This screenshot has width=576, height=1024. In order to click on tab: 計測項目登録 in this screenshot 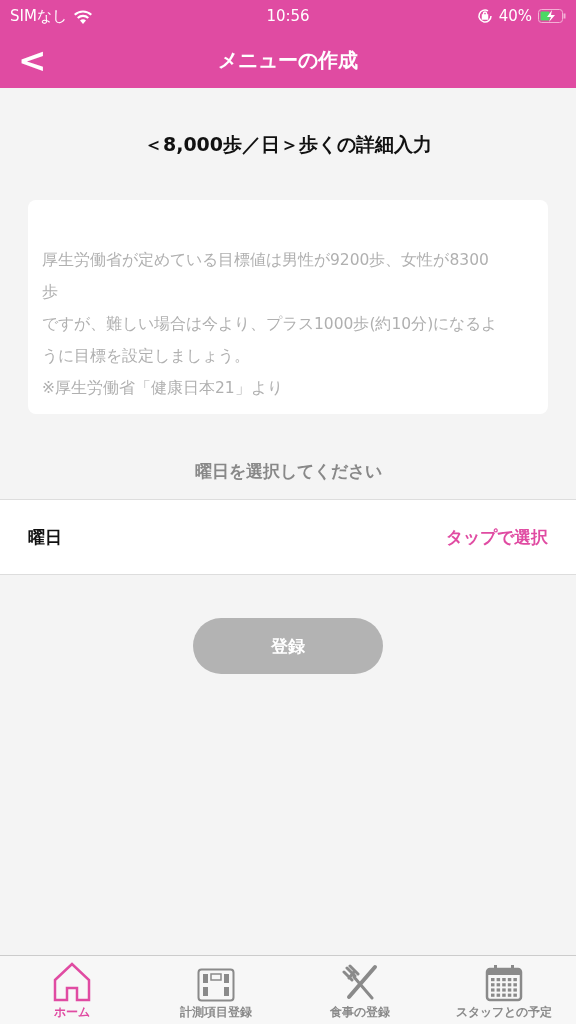, I will do `click(216, 990)`.